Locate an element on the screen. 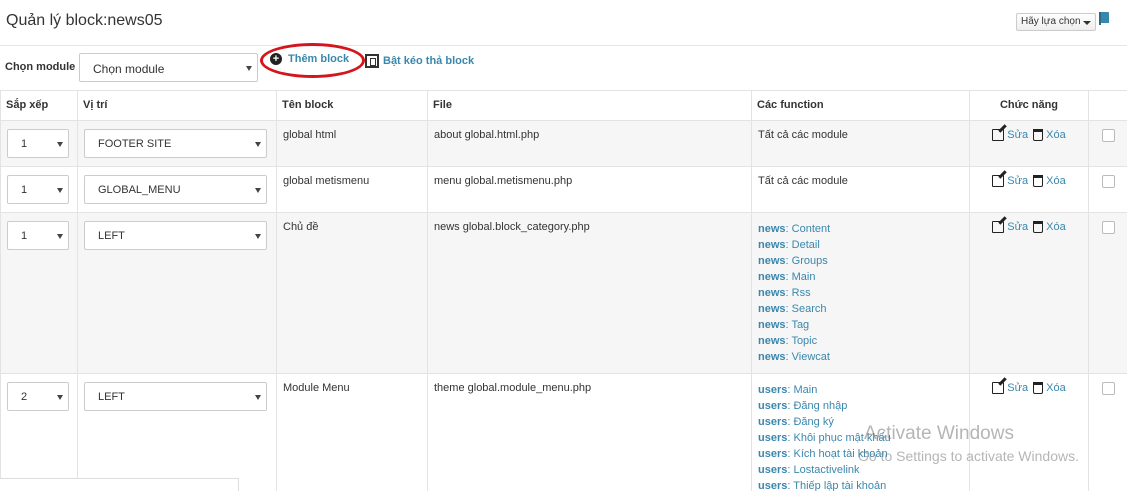  function-name: Content is located at coordinates (811, 229).